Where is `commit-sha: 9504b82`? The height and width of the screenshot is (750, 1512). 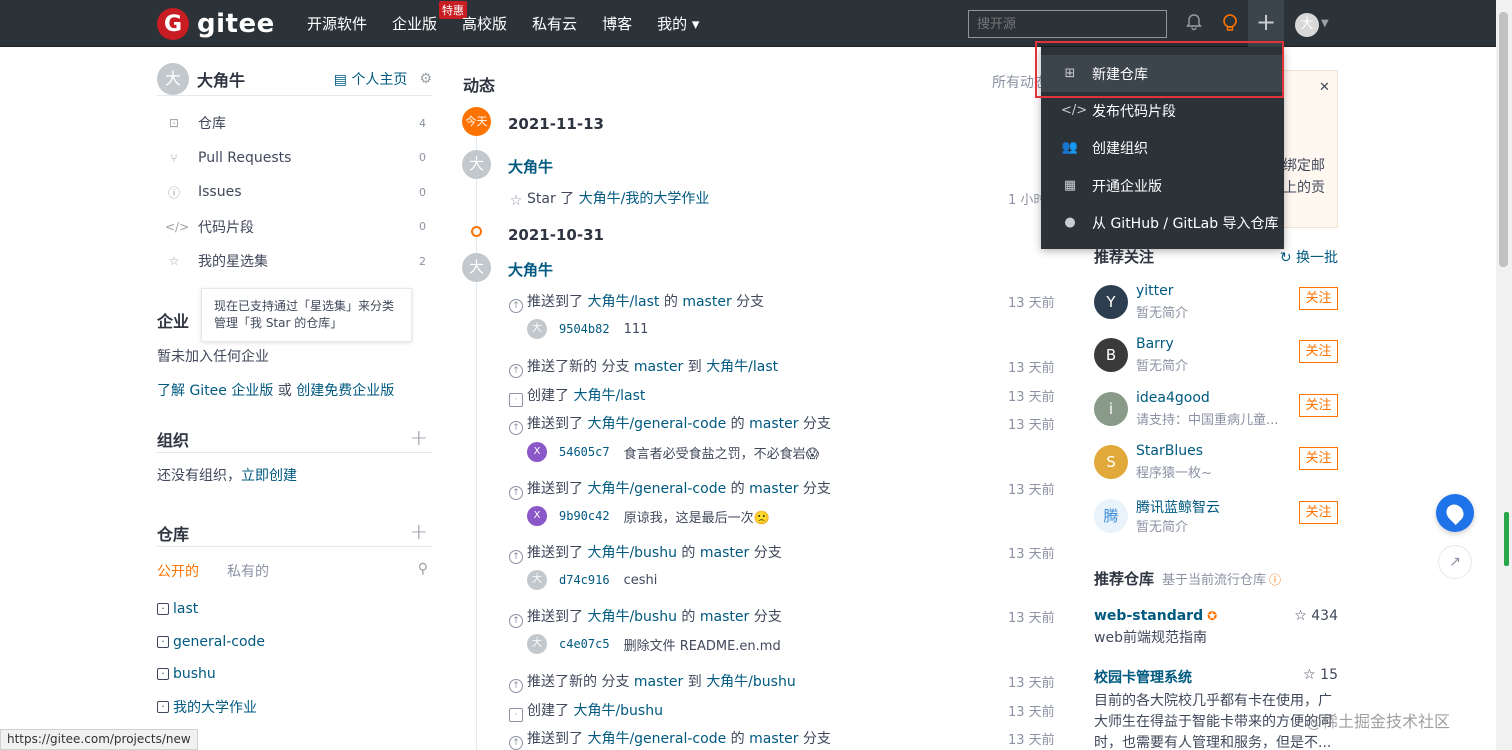 commit-sha: 9504b82 is located at coordinates (584, 329).